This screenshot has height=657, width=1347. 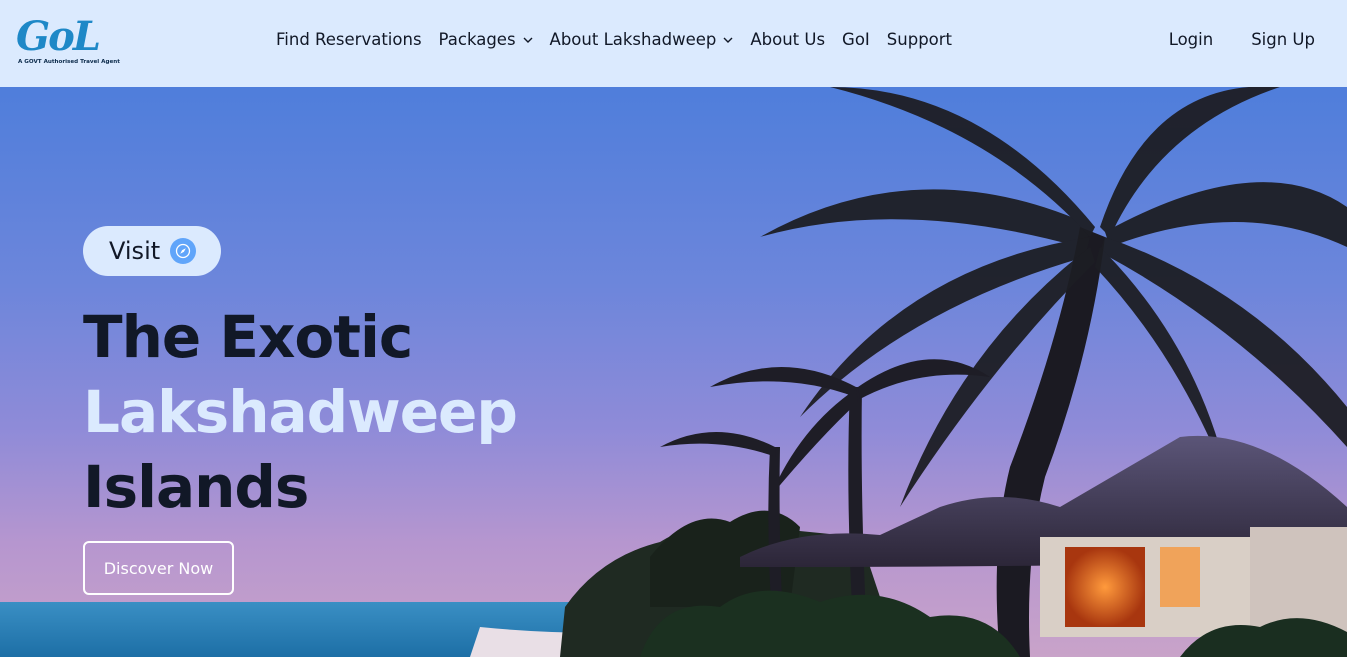 What do you see at coordinates (1191, 39) in the screenshot?
I see `login-link: Login` at bounding box center [1191, 39].